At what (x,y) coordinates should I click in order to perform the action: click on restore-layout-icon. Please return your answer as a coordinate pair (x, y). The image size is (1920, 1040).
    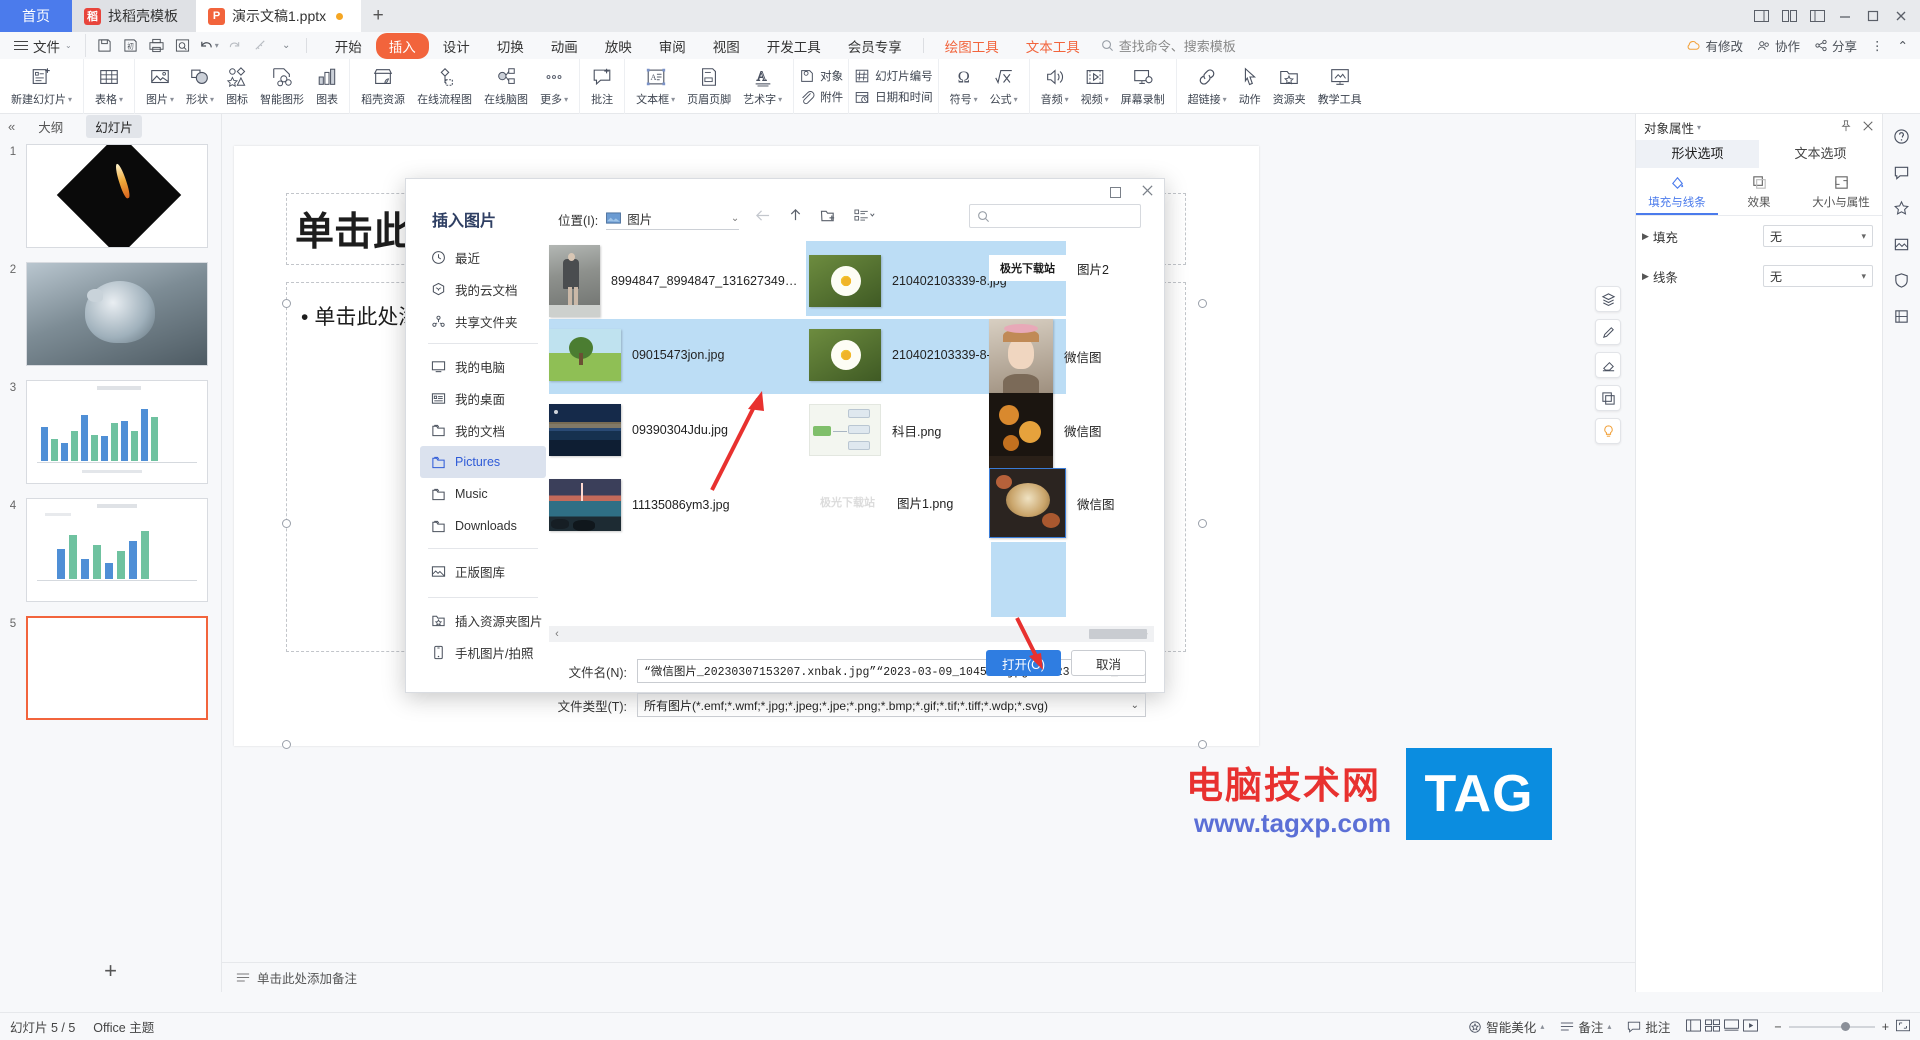
    Looking at the image, I should click on (1761, 16).